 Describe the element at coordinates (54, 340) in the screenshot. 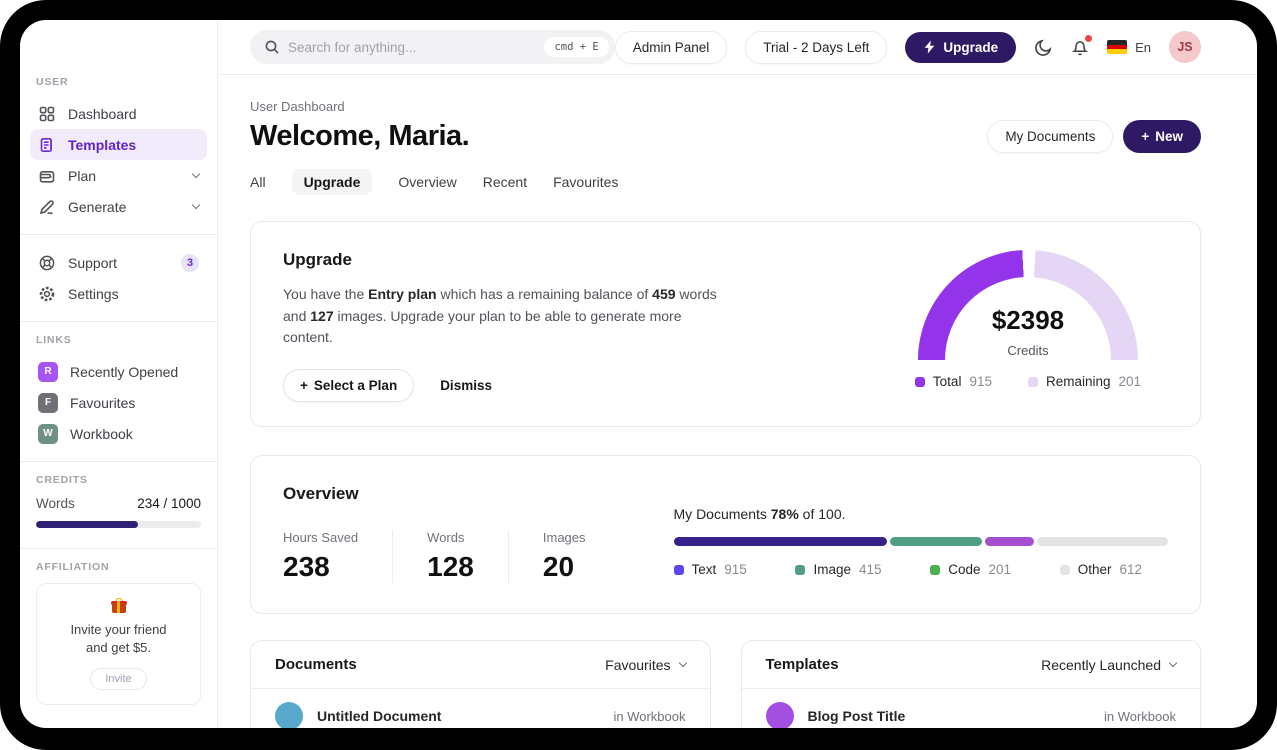

I see `sidebar-section-links: LINKS` at that location.